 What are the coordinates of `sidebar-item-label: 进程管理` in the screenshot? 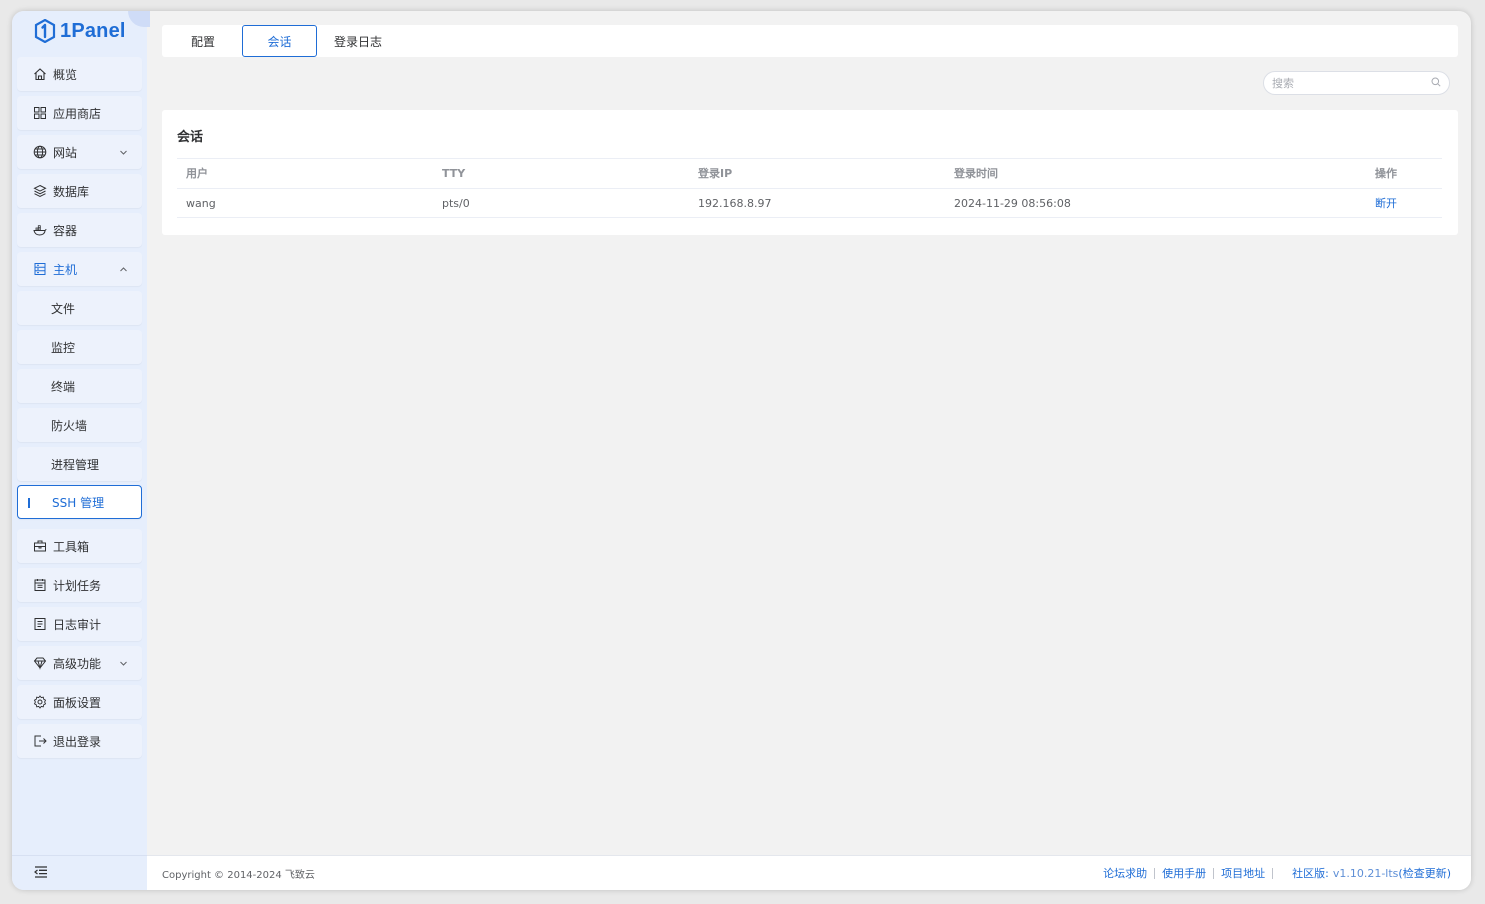 It's located at (75, 464).